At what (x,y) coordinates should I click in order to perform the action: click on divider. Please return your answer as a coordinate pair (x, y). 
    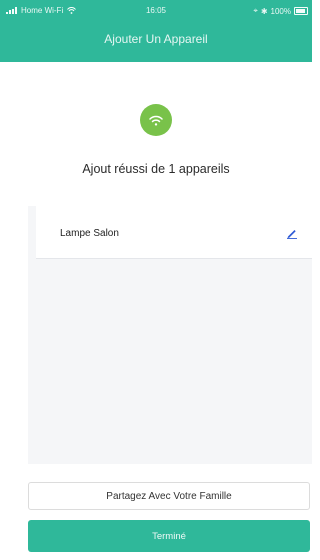
    Looking at the image, I should click on (174, 258).